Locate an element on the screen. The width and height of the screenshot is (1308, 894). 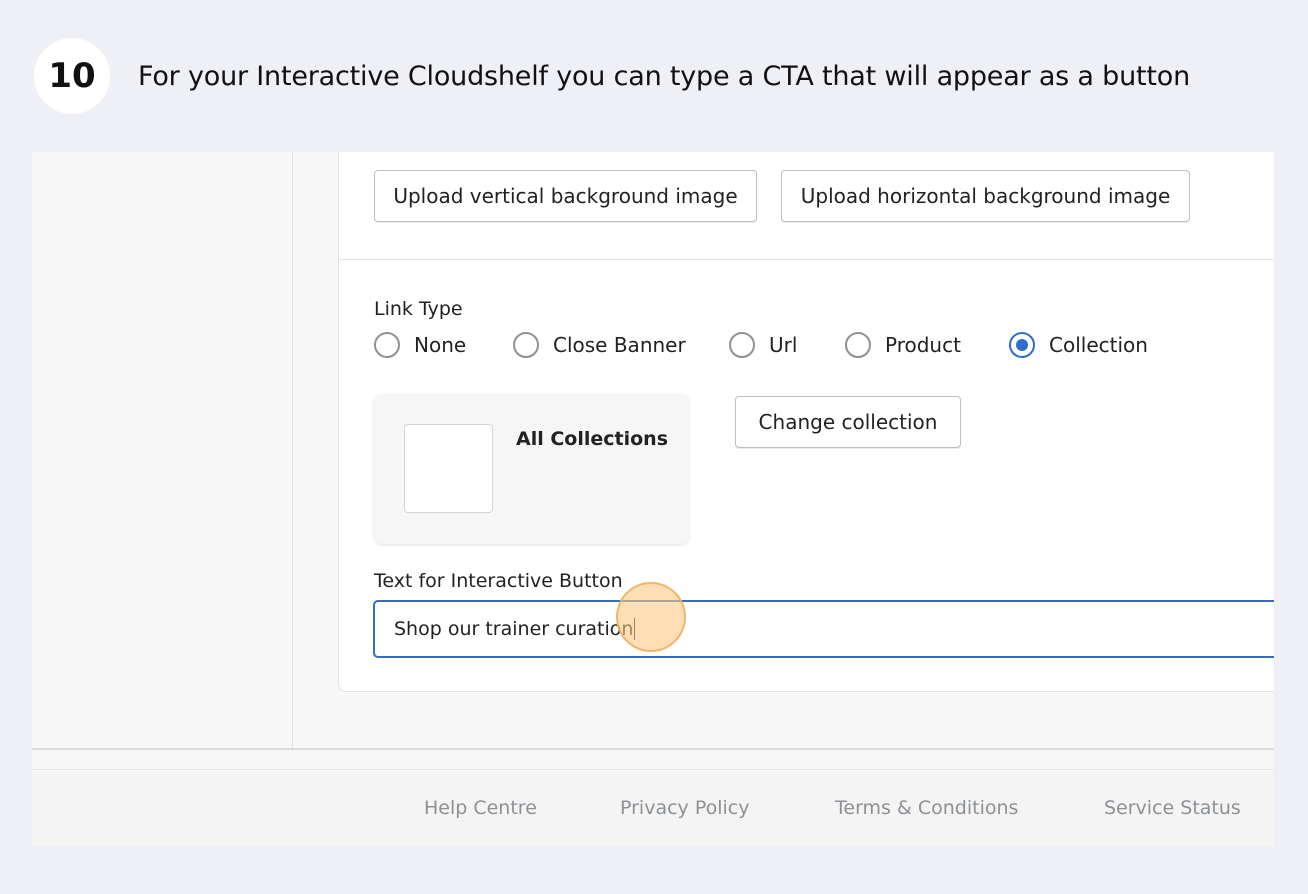
footer-link-help-centre: Help Centre is located at coordinates (480, 808).